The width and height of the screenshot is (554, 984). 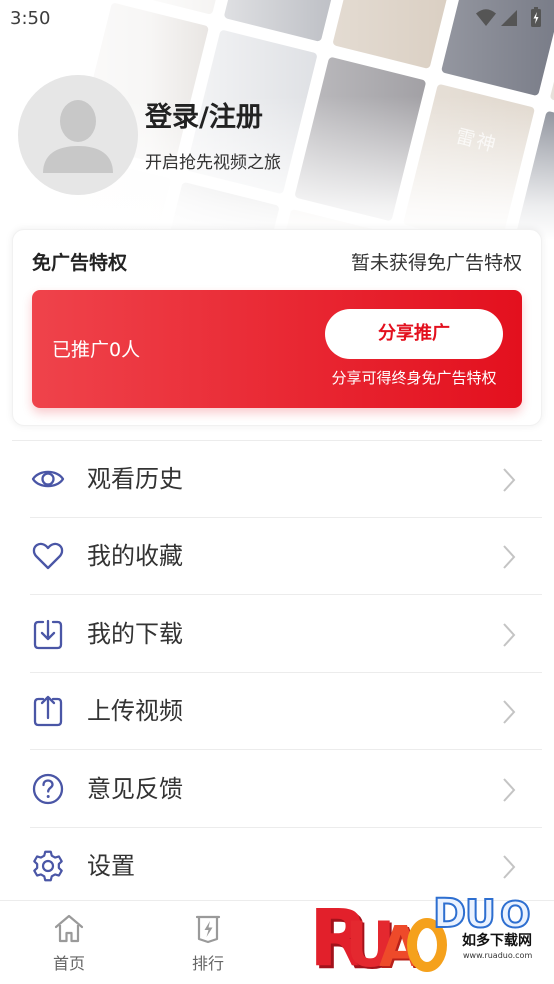 I want to click on watermark-logo: R R U U A A D U O 如多下载网 www.ruaduo.com, so click(x=420, y=933).